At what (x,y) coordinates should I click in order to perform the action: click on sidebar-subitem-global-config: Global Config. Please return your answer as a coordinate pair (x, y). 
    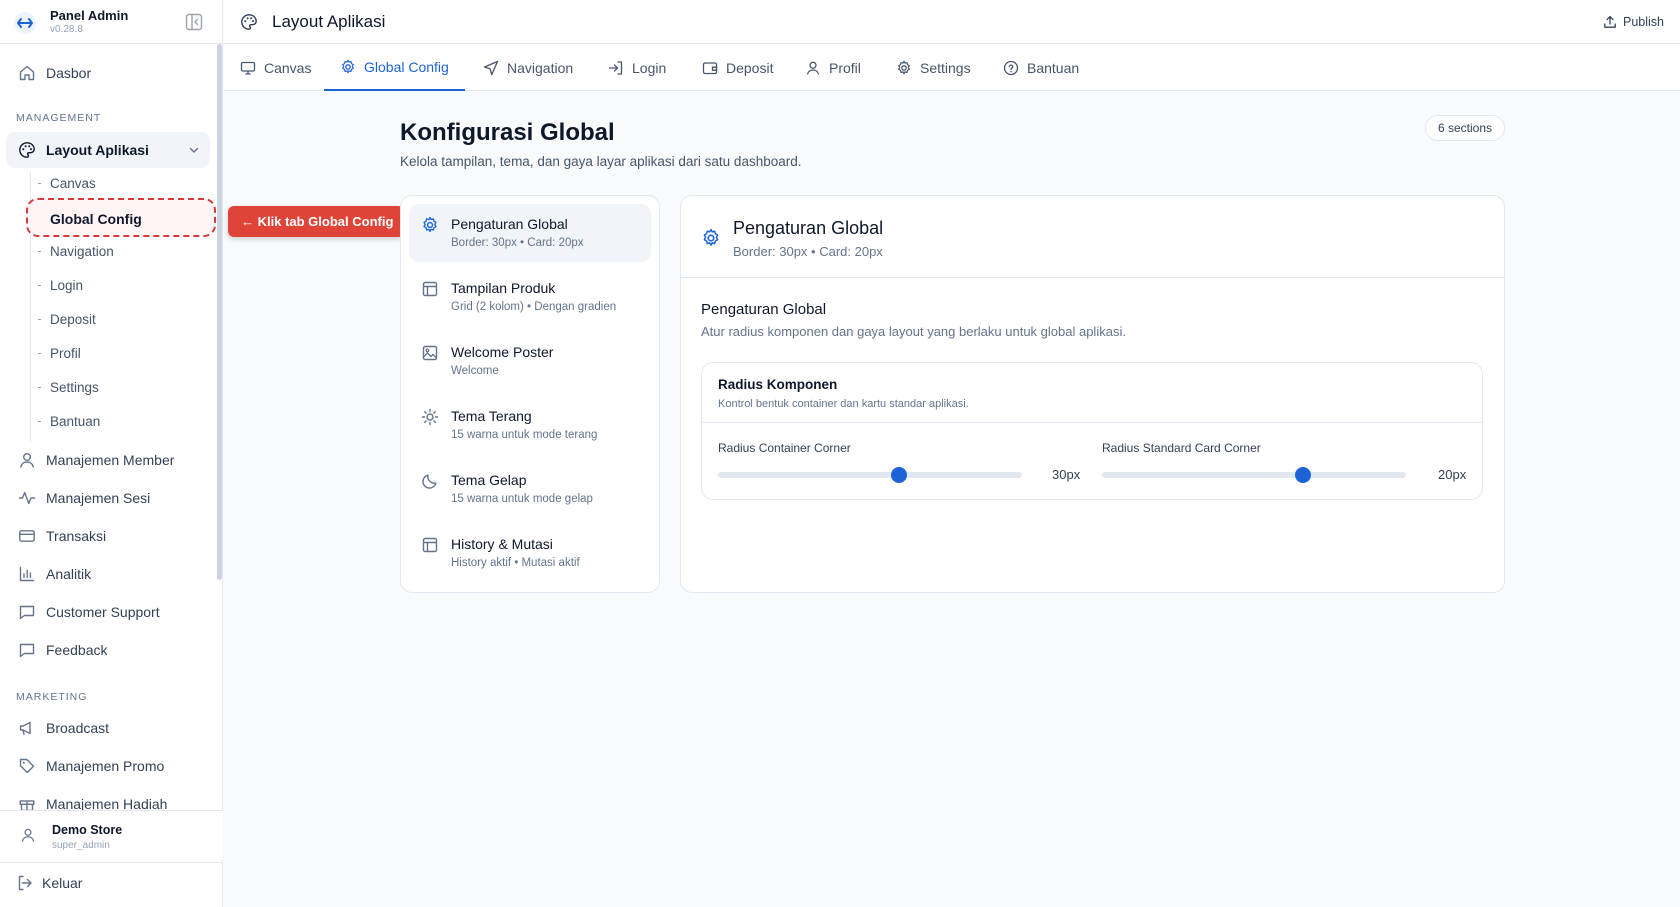
    Looking at the image, I should click on (121, 217).